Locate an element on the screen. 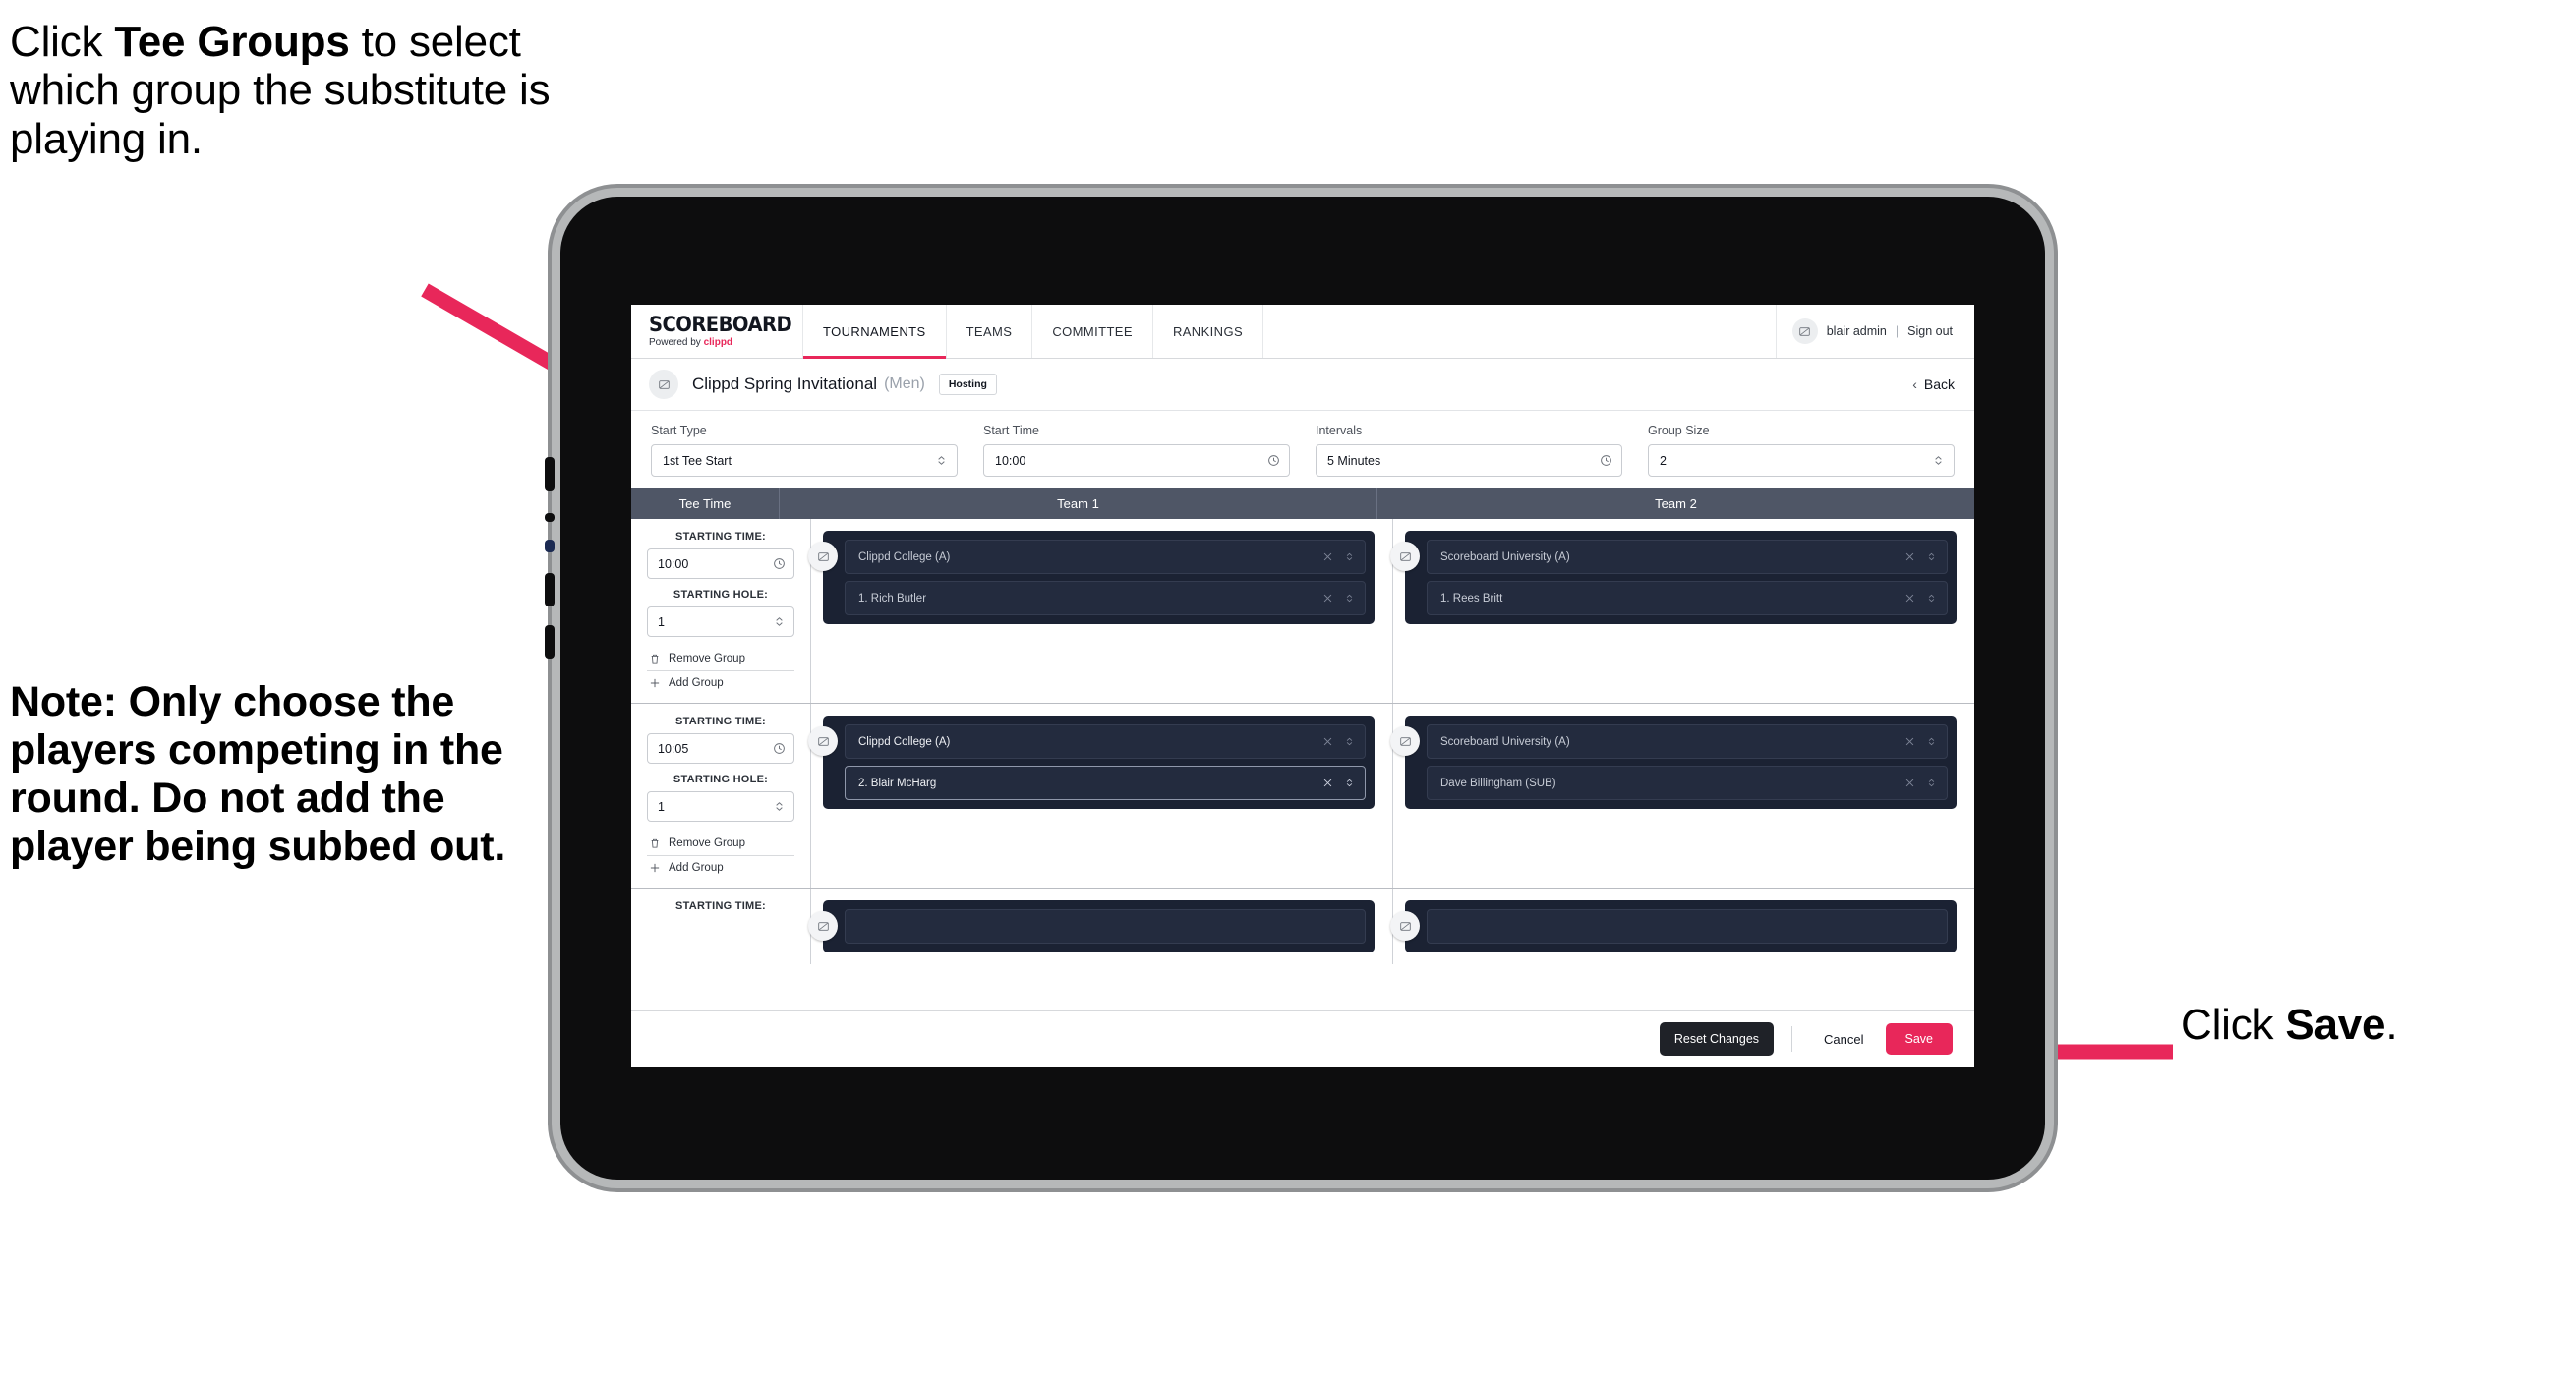  team-1-cell: Clippd College (A) 2. Blair McHarg is located at coordinates (1100, 796).